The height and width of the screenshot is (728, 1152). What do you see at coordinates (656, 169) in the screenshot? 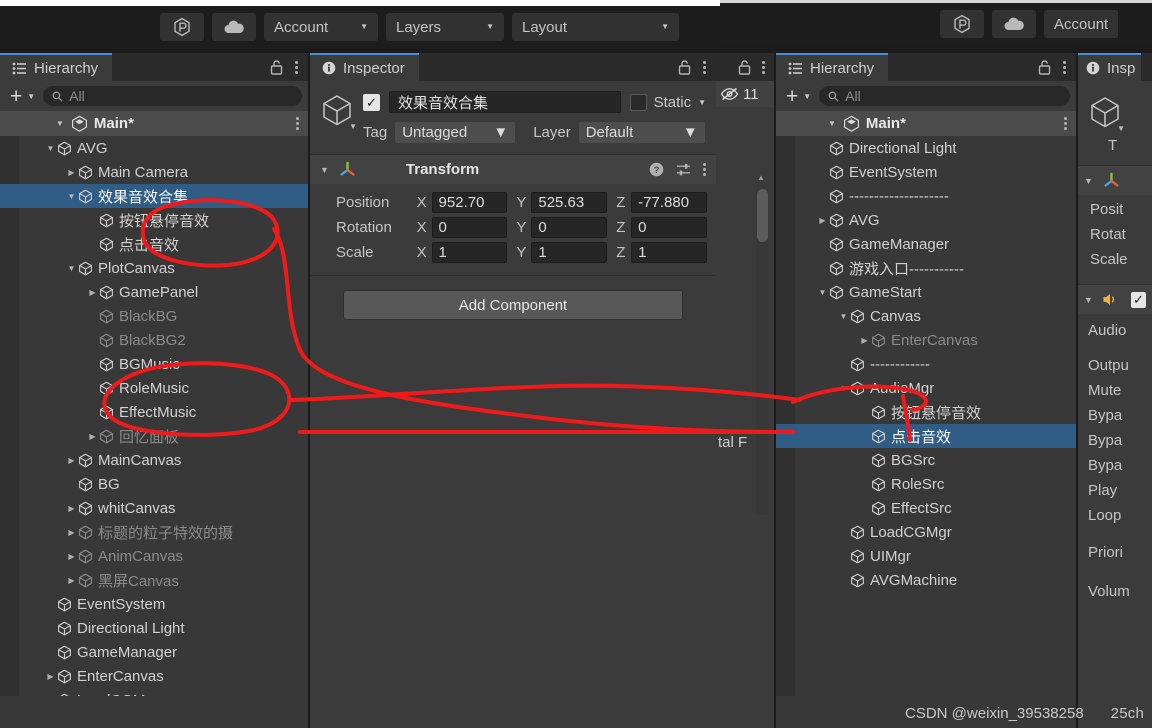
I see `help-icon: ?` at bounding box center [656, 169].